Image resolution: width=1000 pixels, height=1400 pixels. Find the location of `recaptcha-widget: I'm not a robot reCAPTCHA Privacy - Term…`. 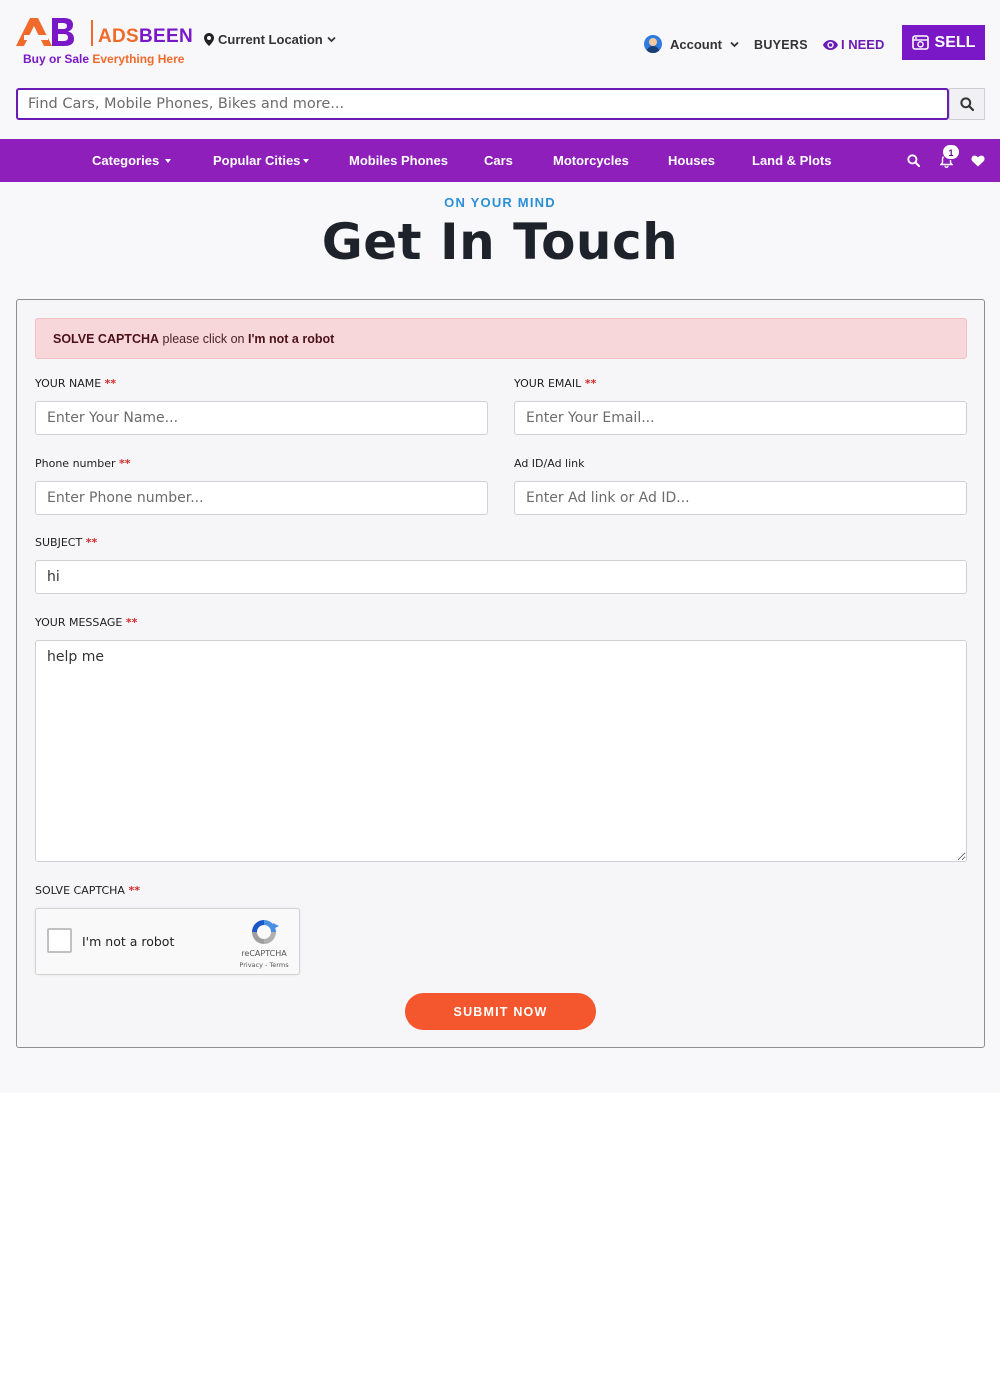

recaptcha-widget: I'm not a robot reCAPTCHA Privacy - Term… is located at coordinates (167, 941).